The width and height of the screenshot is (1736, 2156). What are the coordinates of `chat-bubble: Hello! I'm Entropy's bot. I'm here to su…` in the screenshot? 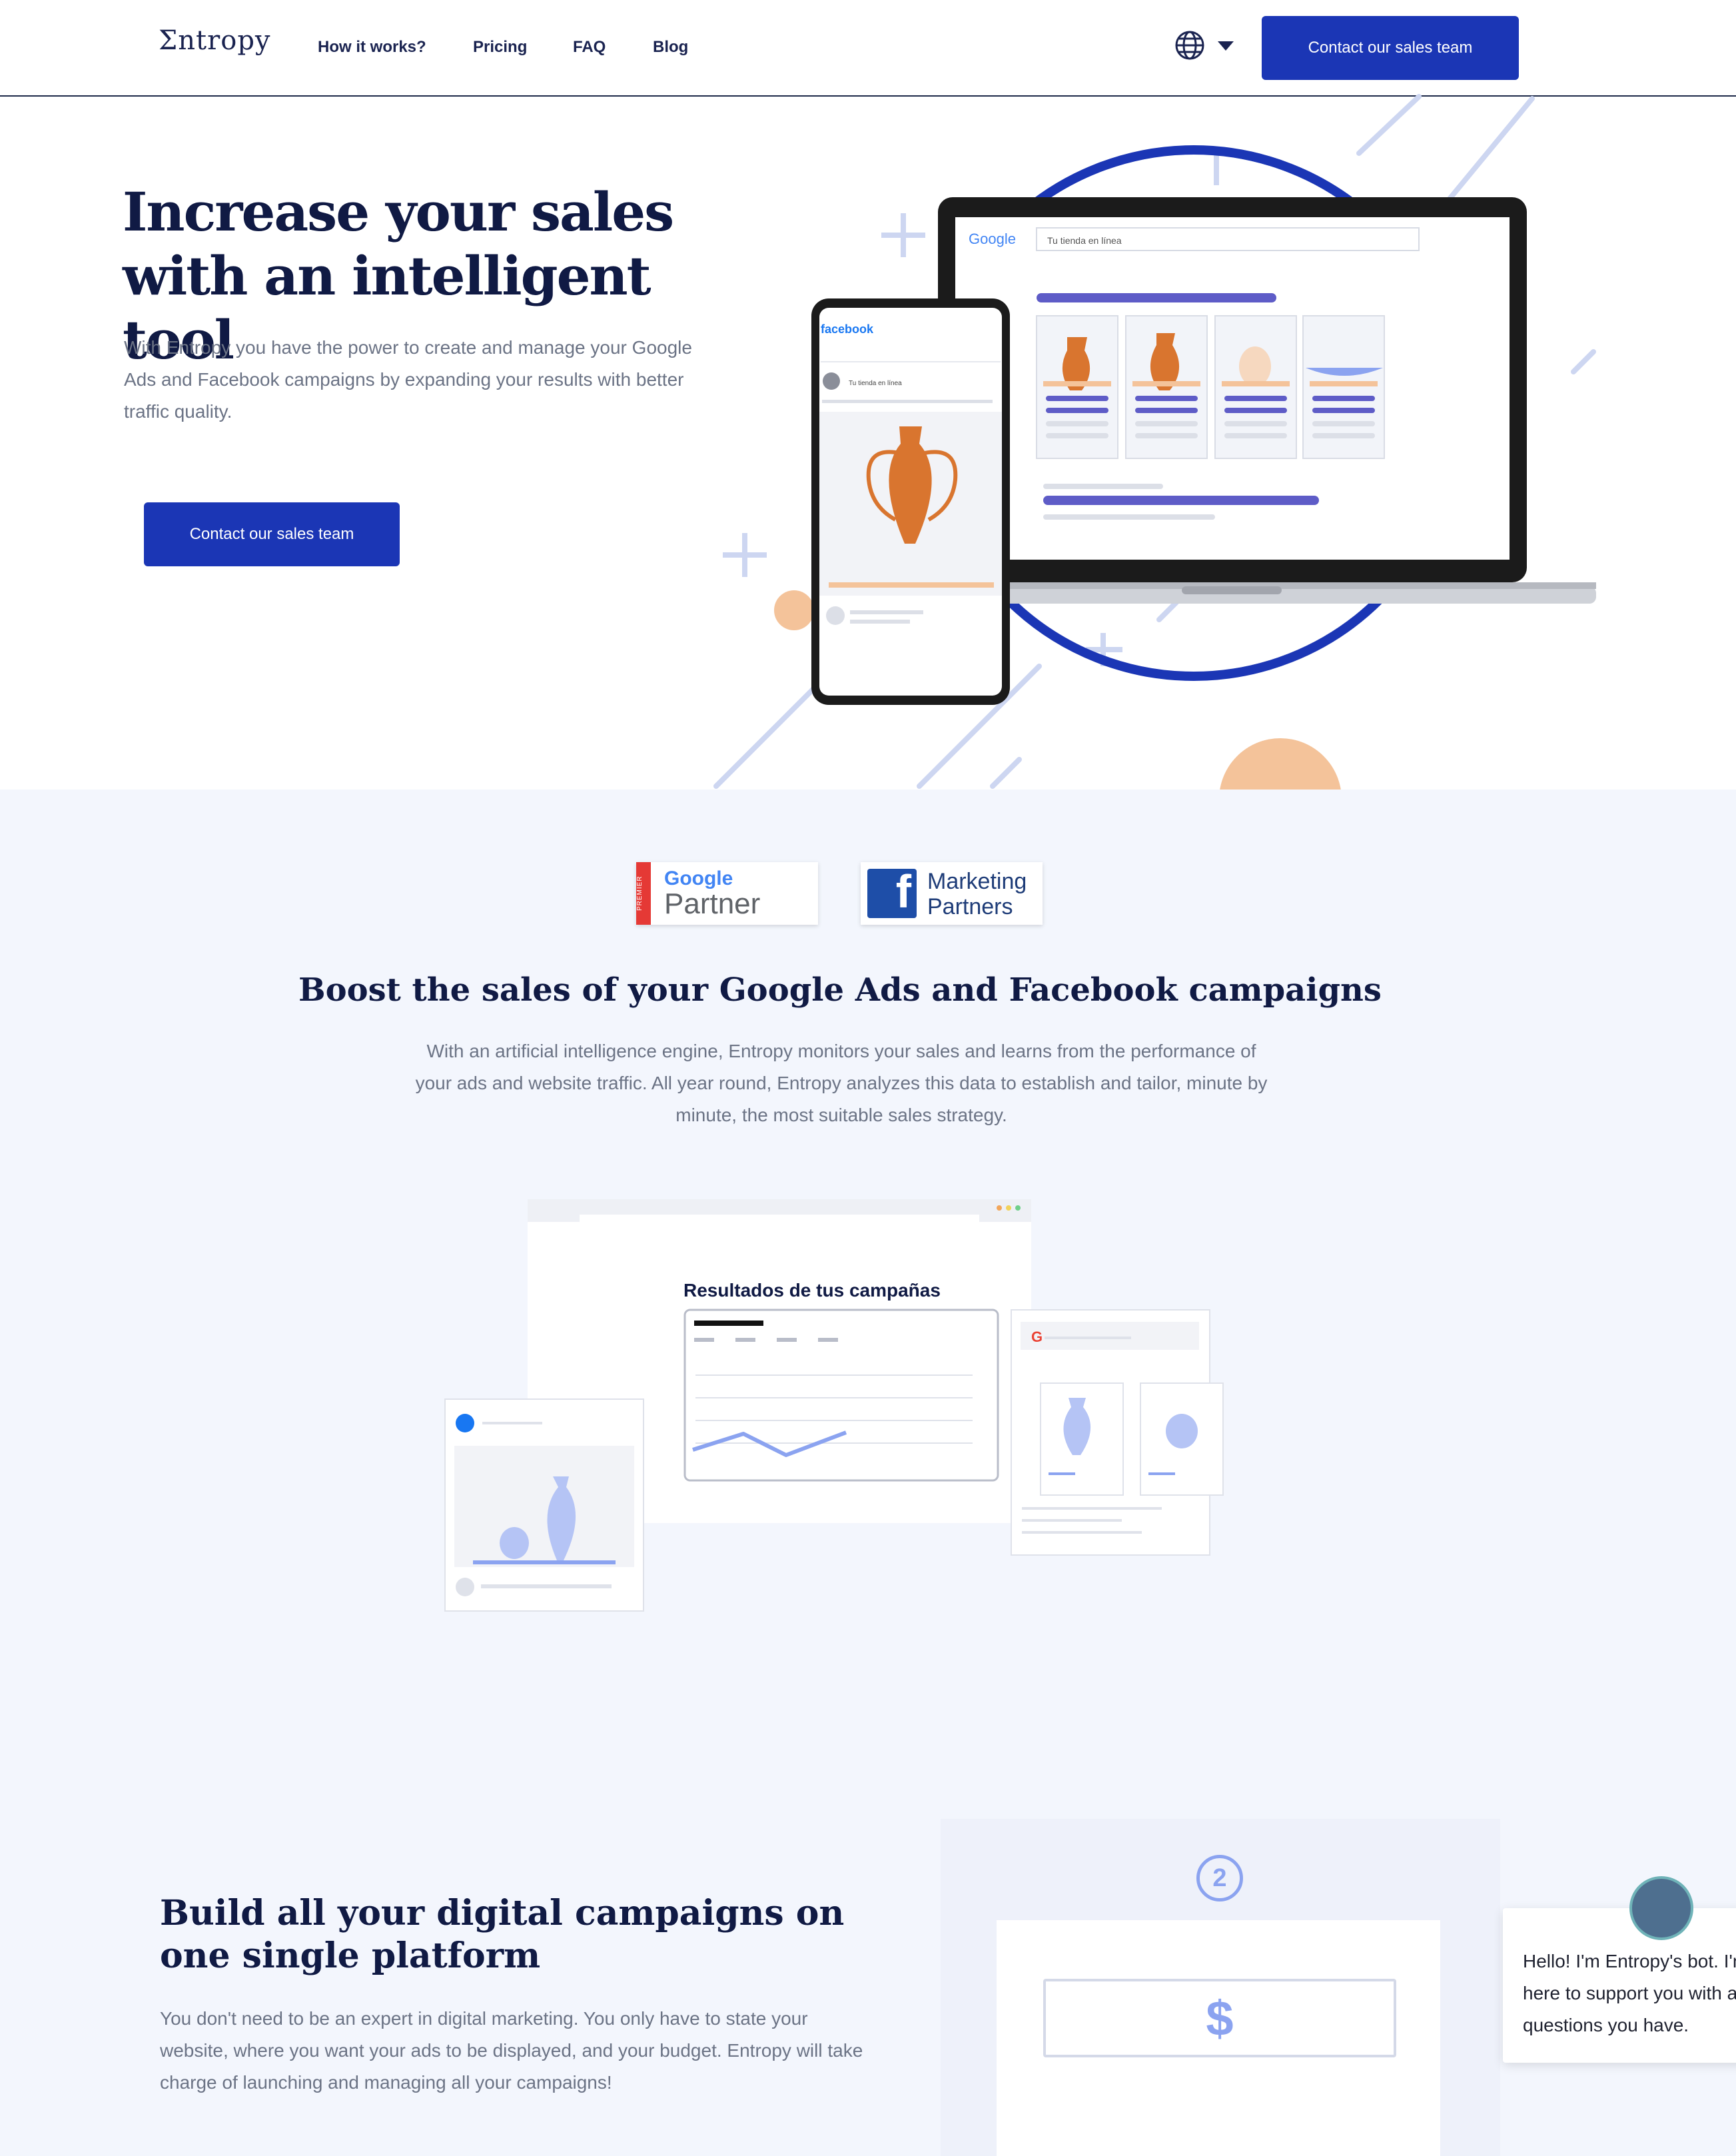 It's located at (1619, 1986).